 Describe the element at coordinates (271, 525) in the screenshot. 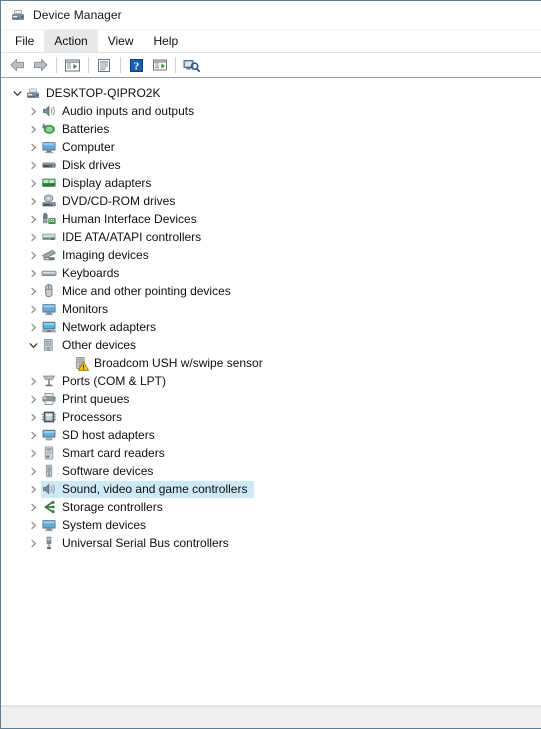

I see `tree-item: System devices` at that location.